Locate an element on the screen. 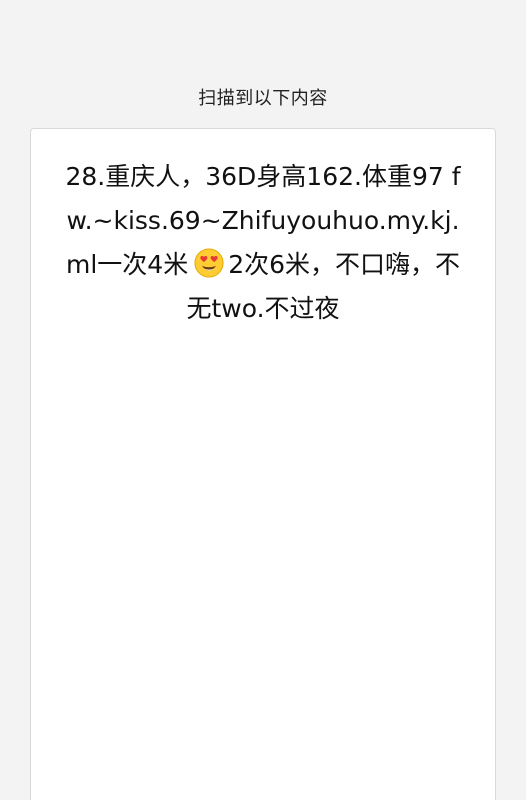 Image resolution: width=526 pixels, height=800 pixels. smiling-face-with-heart-eyes-icon is located at coordinates (209, 263).